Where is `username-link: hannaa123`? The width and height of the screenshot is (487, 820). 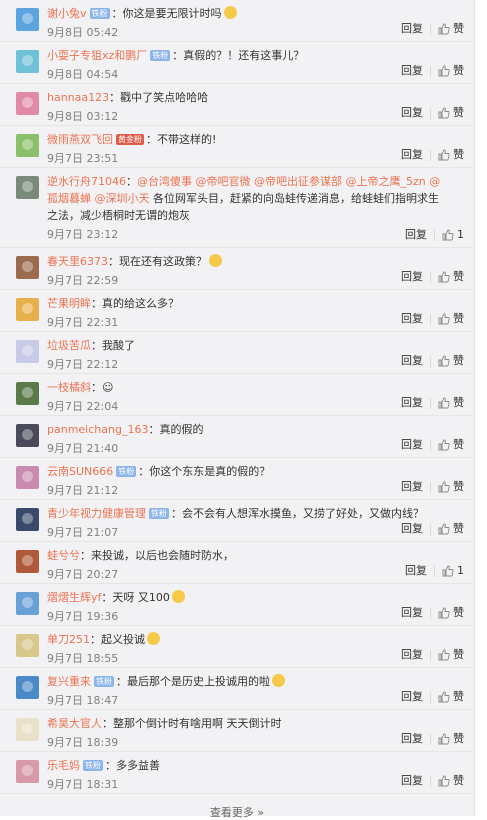
username-link: hannaa123 is located at coordinates (78, 97).